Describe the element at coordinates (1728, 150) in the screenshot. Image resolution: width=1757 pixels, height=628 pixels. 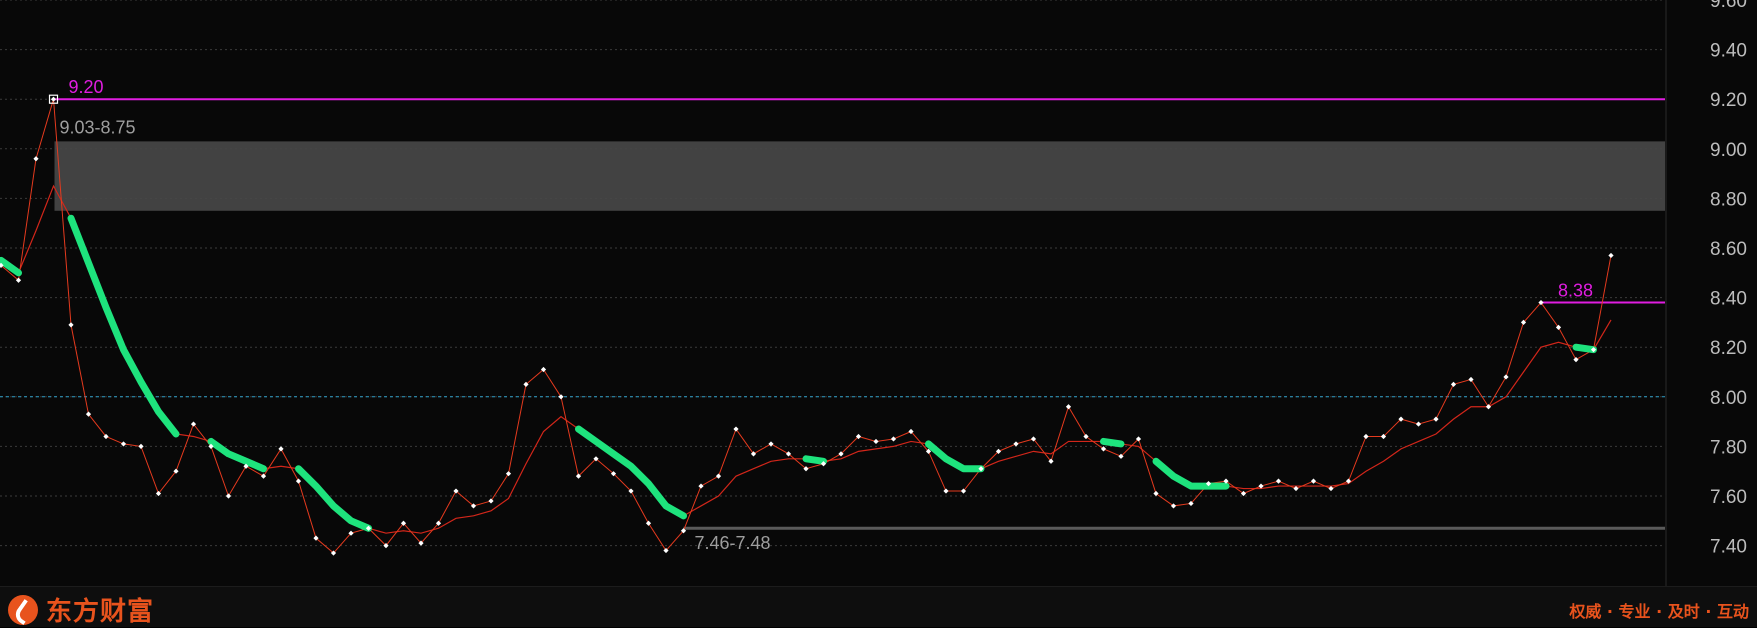
I see `y-tick-label: 9.00` at that location.